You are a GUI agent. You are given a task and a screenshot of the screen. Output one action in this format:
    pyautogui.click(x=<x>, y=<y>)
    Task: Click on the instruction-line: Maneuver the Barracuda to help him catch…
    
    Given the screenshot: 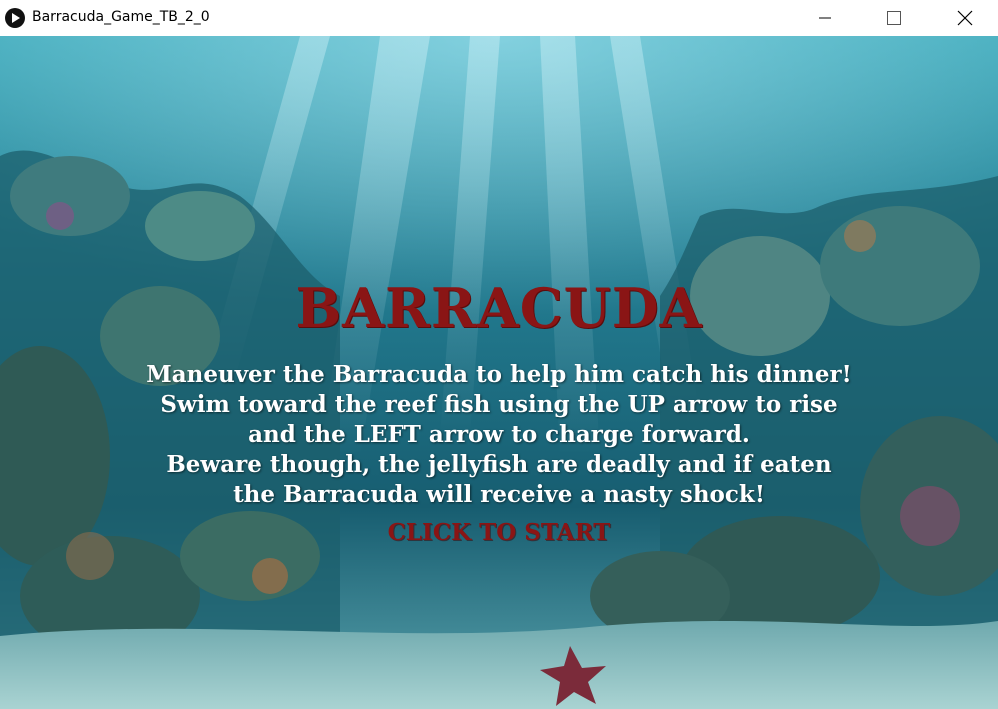 What is the action you would take?
    pyautogui.click(x=499, y=374)
    